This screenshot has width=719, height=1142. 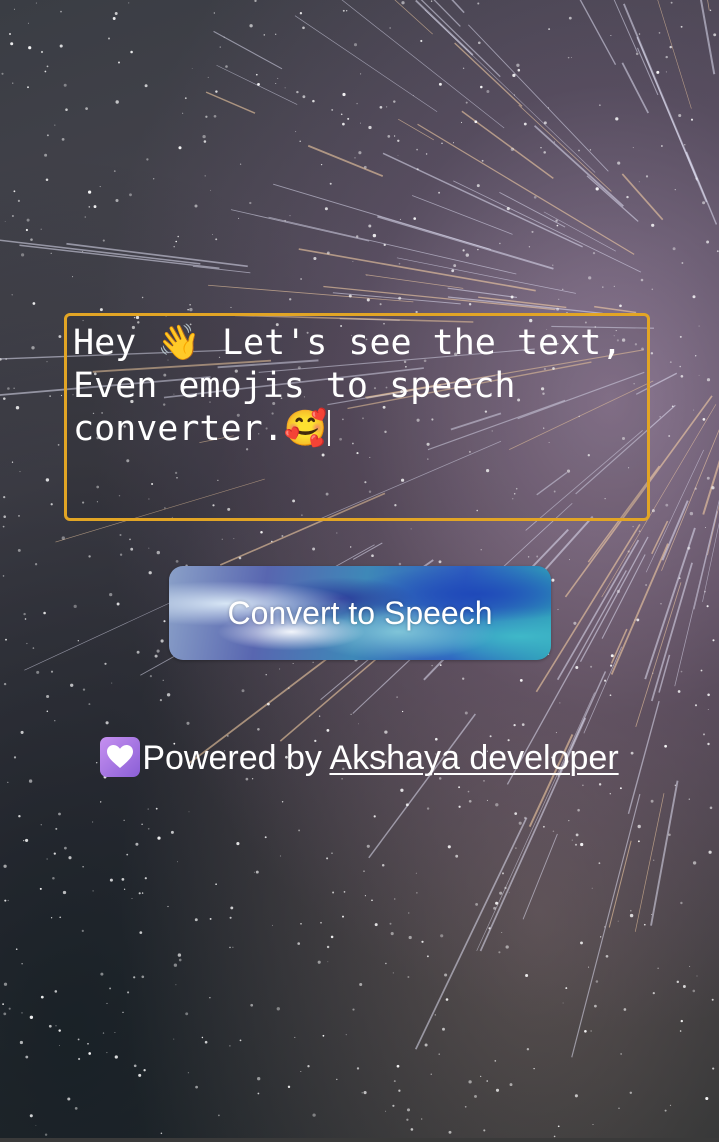 I want to click on heart-icon, so click(x=120, y=757).